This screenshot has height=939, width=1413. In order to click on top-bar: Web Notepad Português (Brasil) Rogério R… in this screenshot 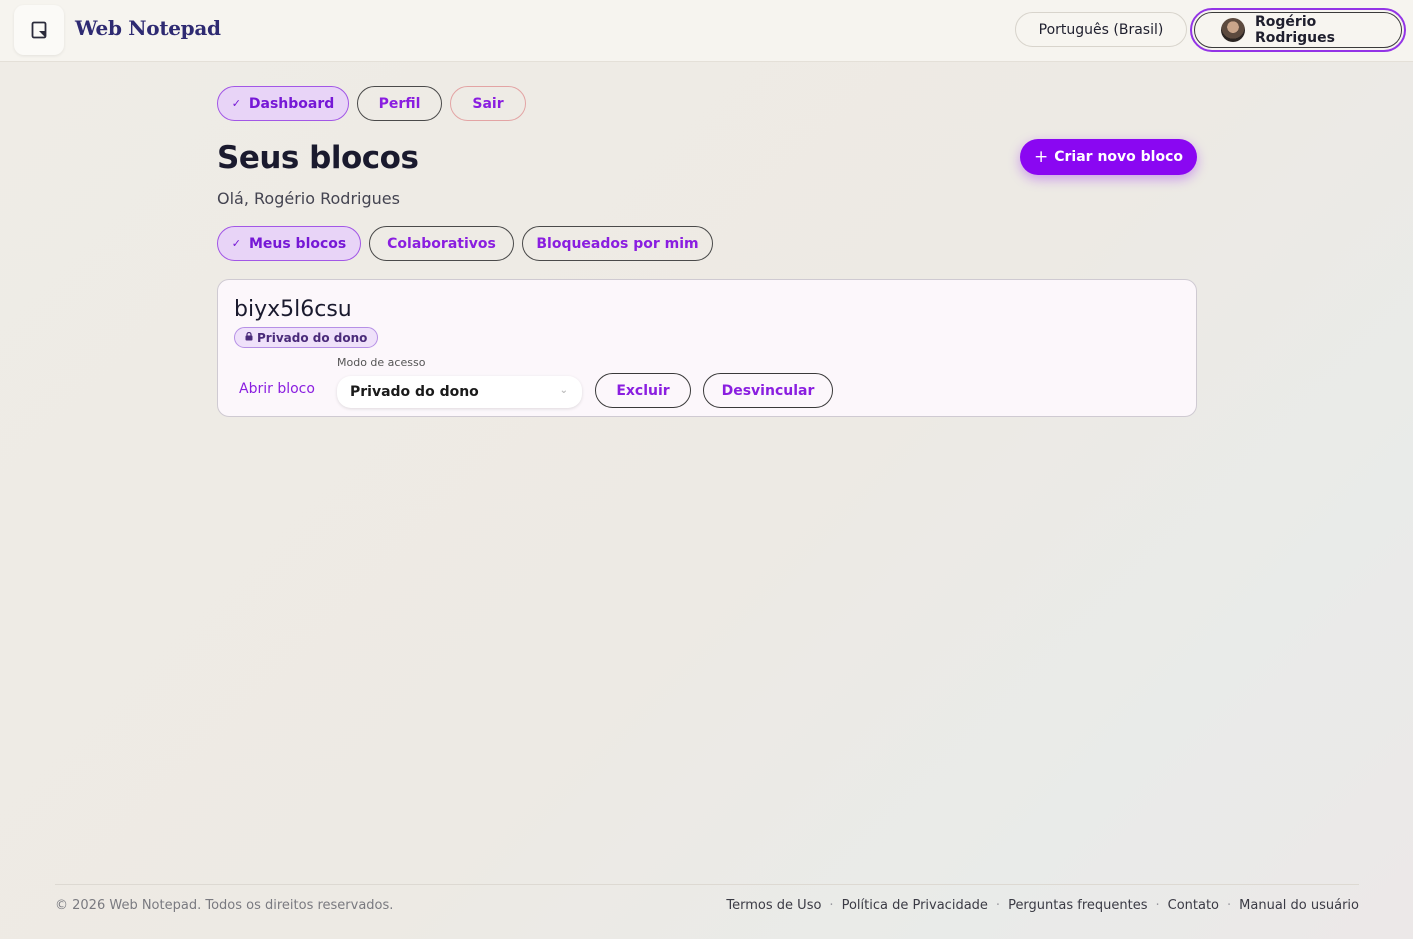, I will do `click(706, 31)`.